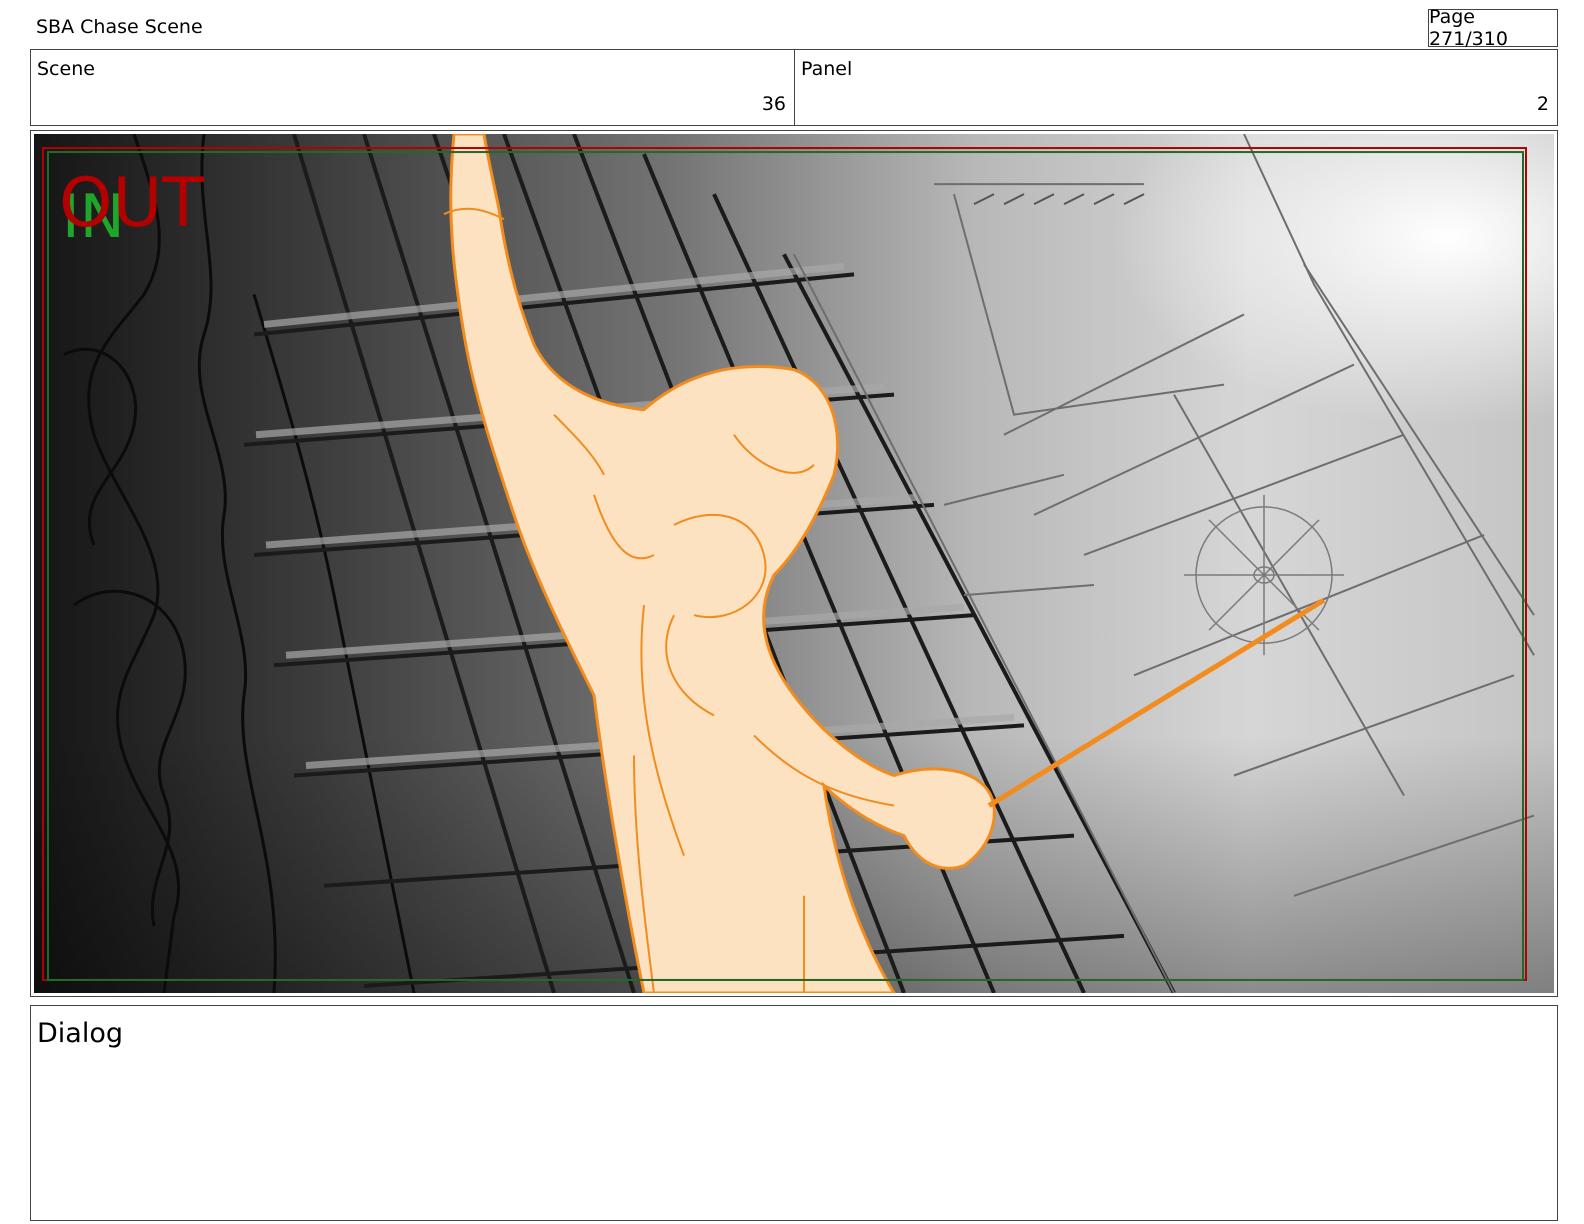 This screenshot has width=1584, height=1224. Describe the element at coordinates (131, 203) in the screenshot. I see `out-marker: OUT` at that location.